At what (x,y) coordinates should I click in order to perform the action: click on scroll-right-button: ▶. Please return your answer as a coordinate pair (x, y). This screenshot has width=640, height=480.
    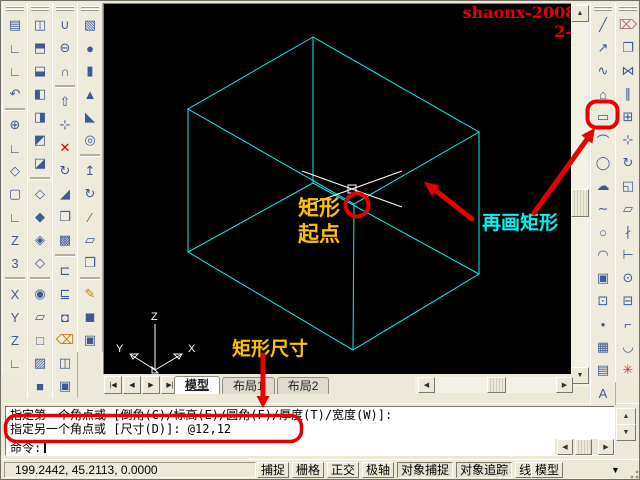
    Looking at the image, I should click on (564, 385).